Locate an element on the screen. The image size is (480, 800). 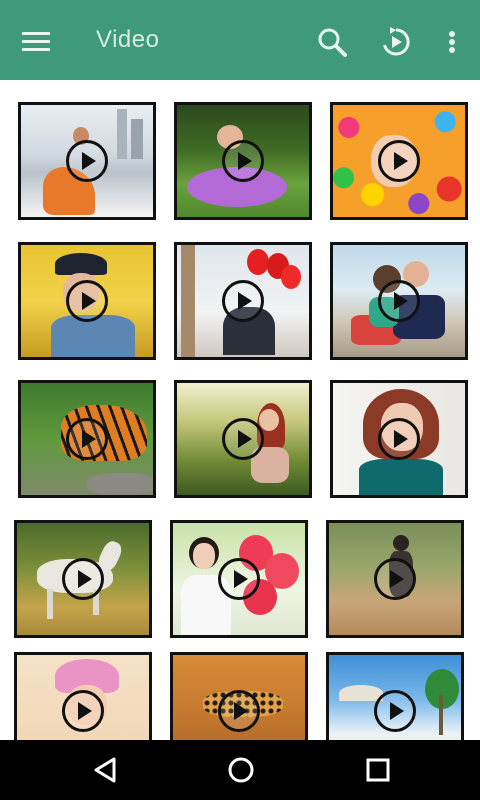
back-icon is located at coordinates (106, 770).